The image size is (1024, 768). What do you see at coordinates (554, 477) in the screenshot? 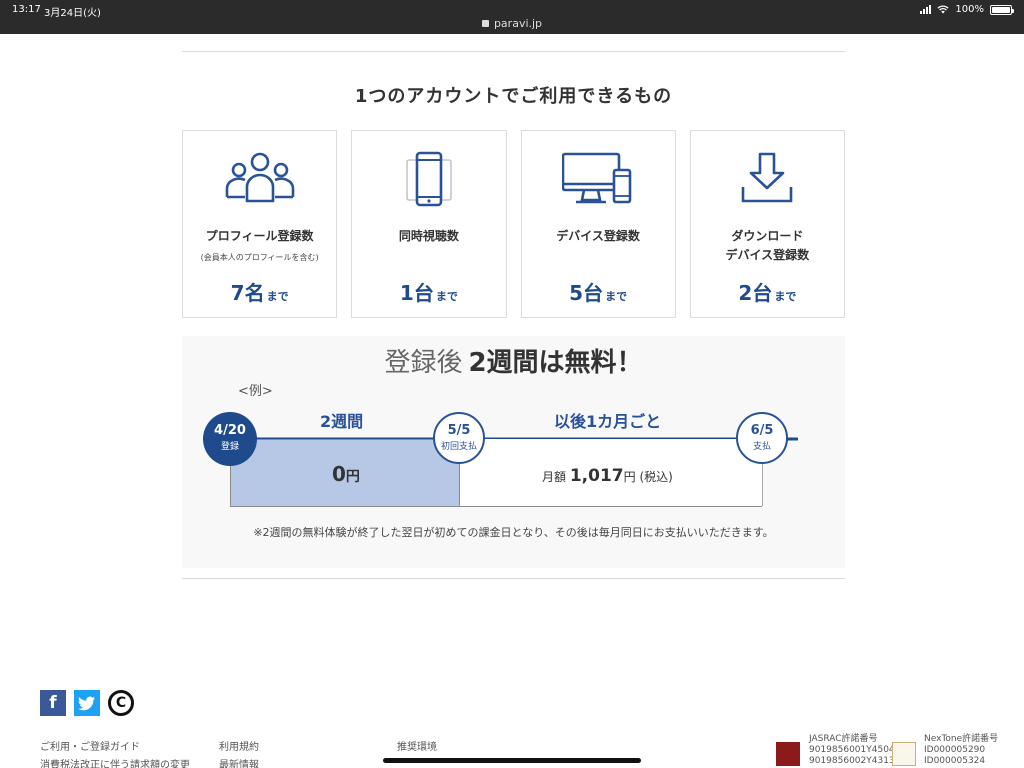
I see `monthly-prefix: 月額` at bounding box center [554, 477].